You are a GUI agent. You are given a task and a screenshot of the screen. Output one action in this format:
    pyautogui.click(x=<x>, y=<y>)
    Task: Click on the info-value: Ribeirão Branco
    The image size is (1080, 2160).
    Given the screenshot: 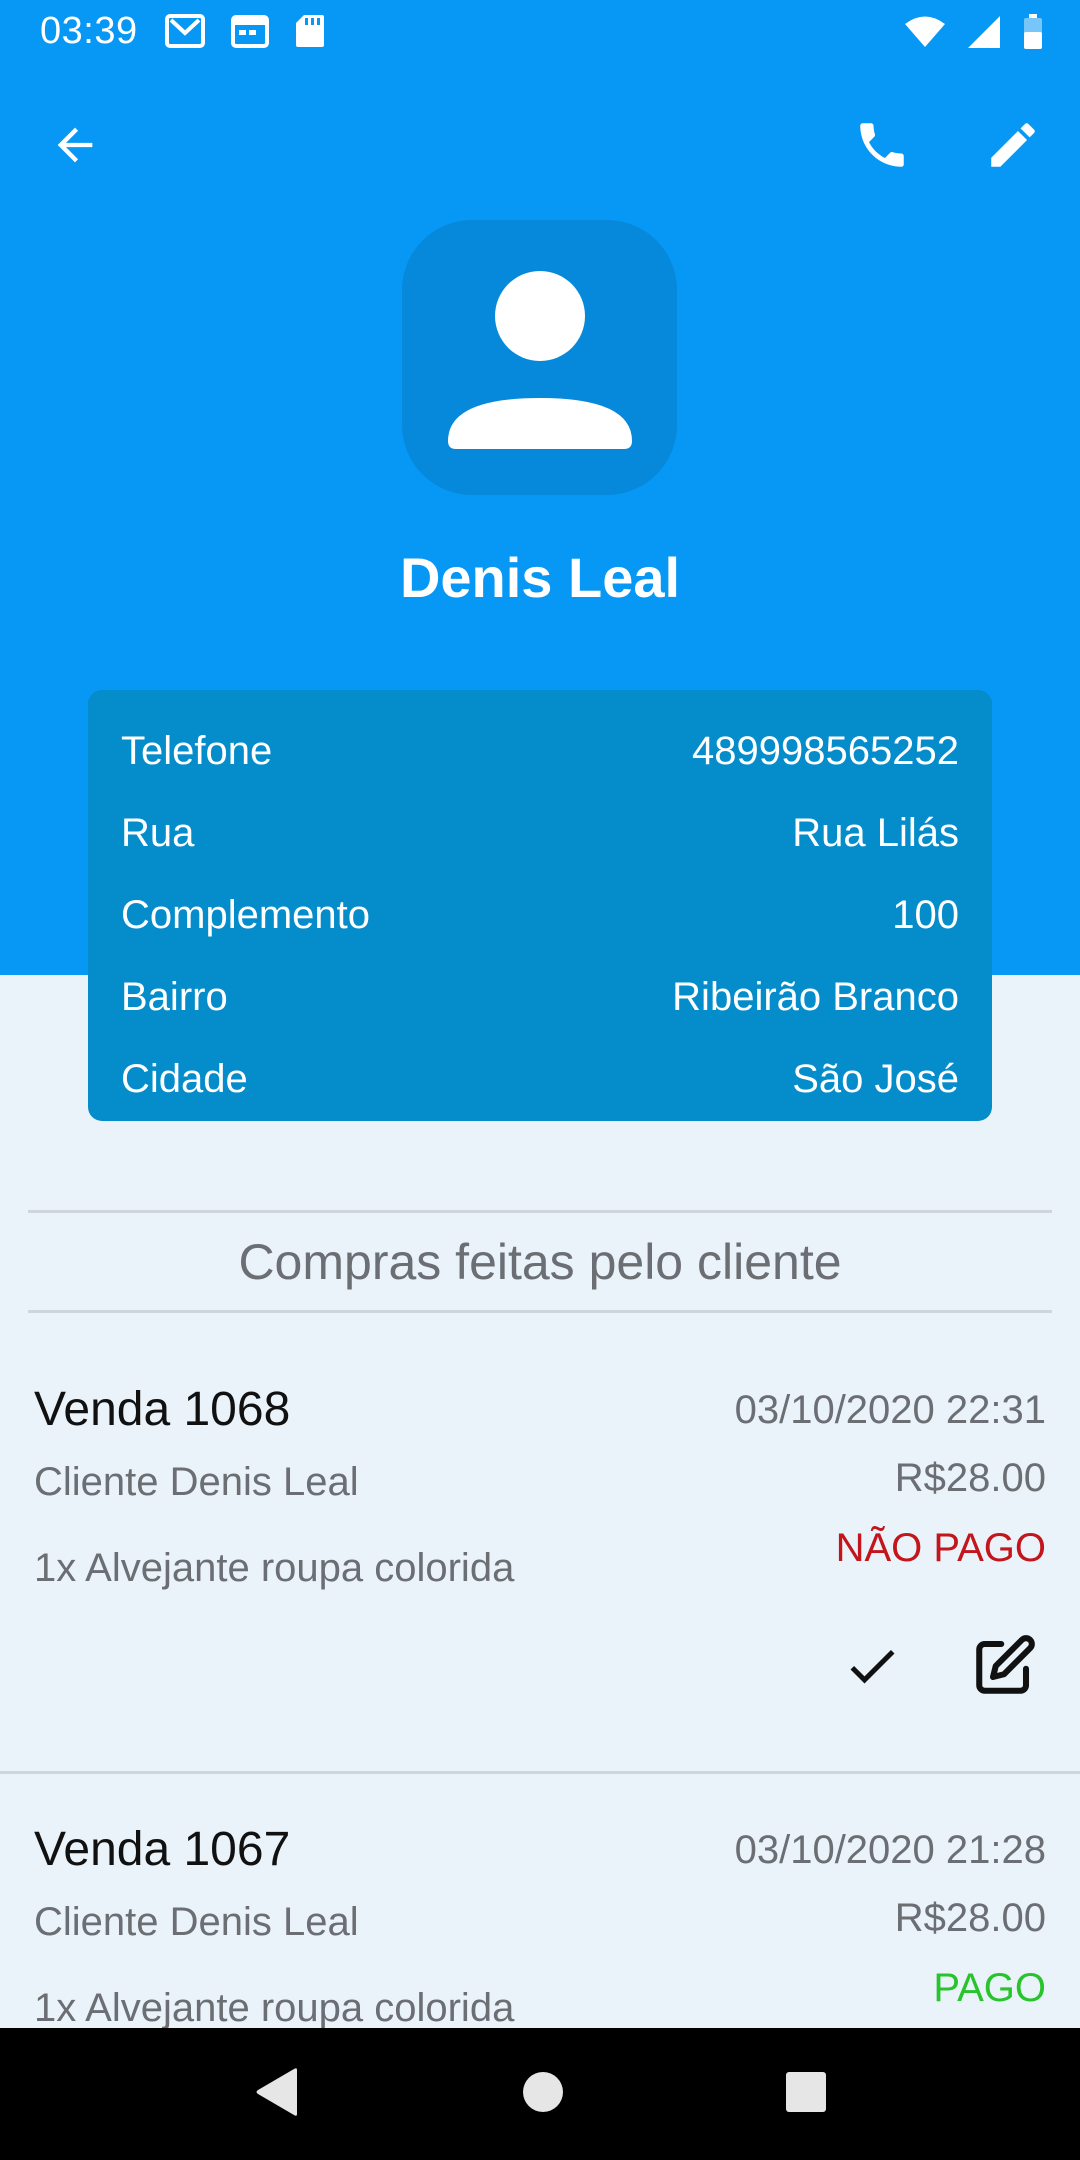 What is the action you would take?
    pyautogui.click(x=815, y=996)
    